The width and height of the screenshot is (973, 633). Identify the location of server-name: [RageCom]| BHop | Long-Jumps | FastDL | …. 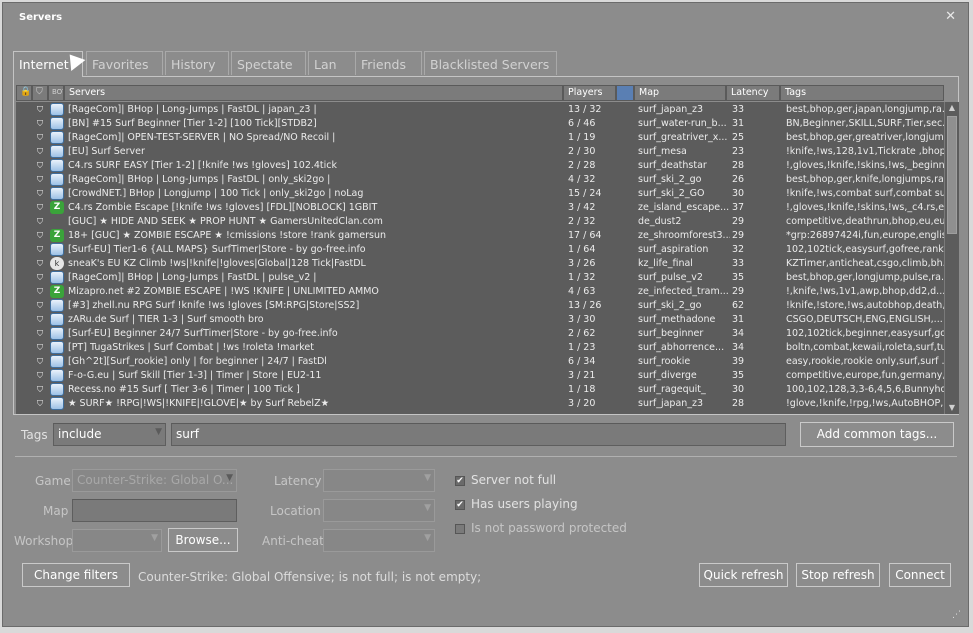
(199, 179).